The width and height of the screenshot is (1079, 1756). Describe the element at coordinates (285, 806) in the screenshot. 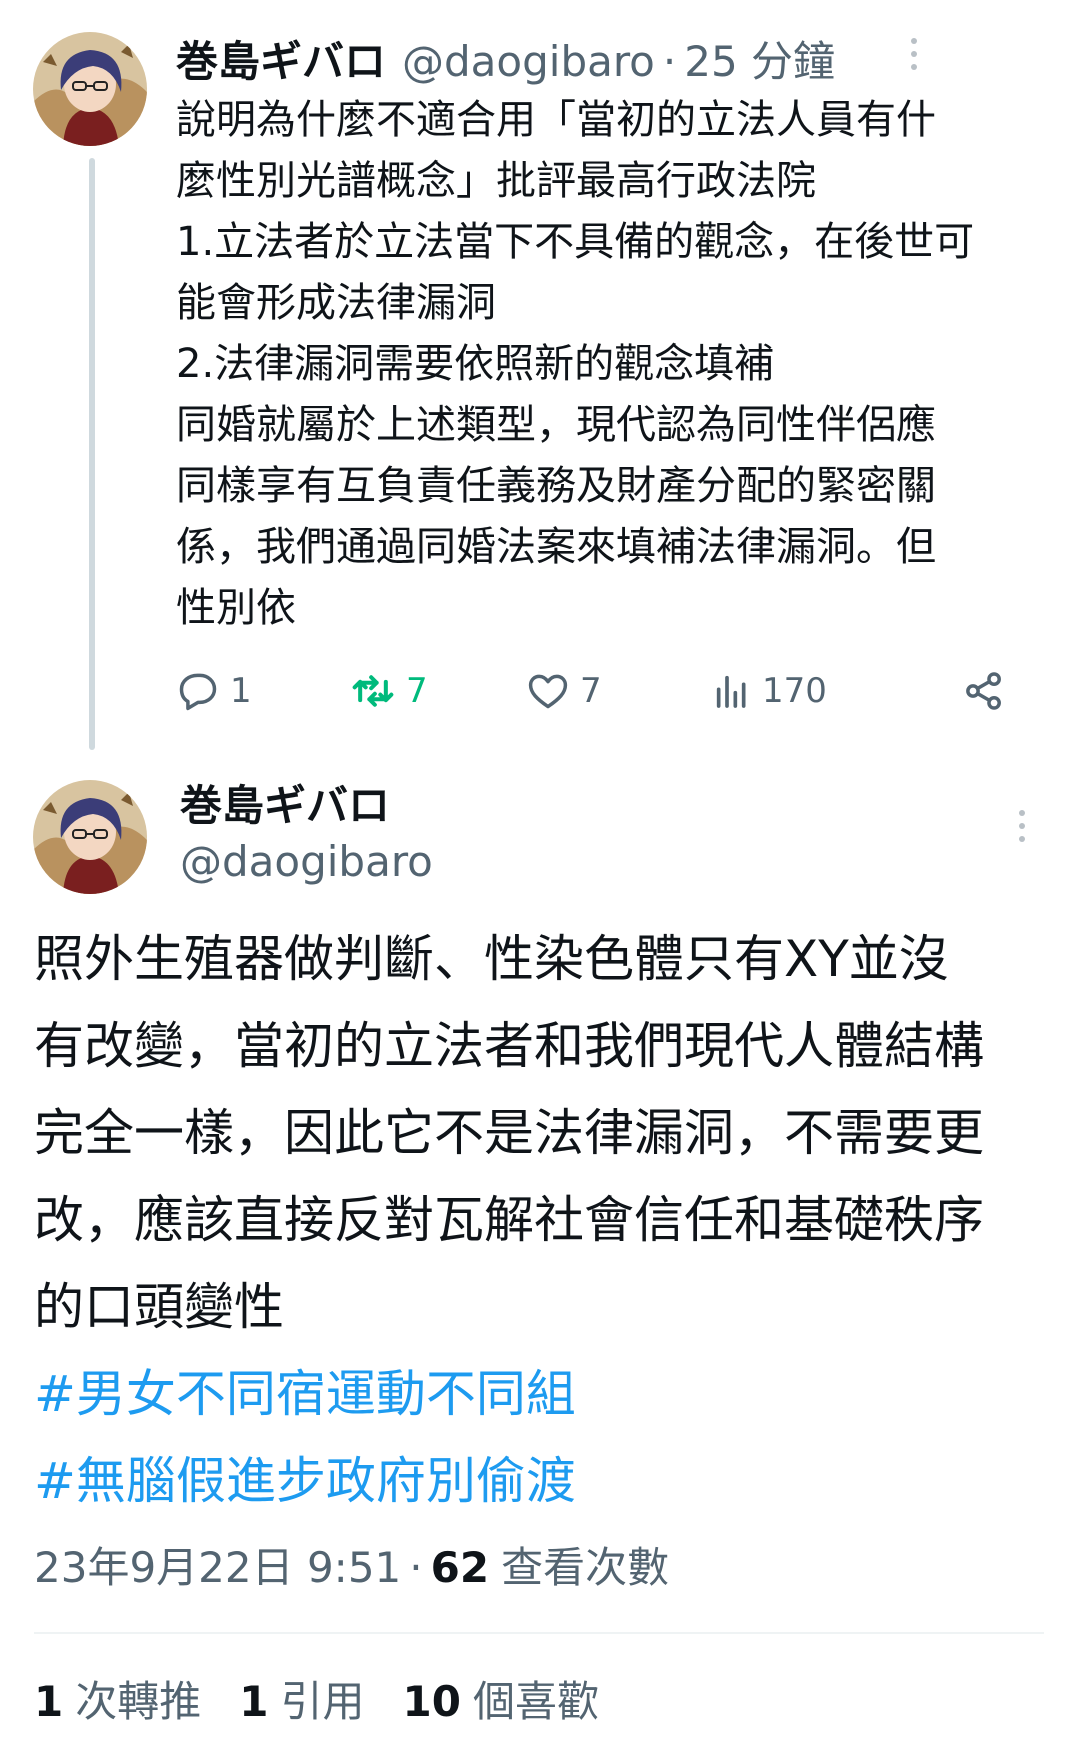

I see `tweet2-author-name: 巻島ギバロ` at that location.